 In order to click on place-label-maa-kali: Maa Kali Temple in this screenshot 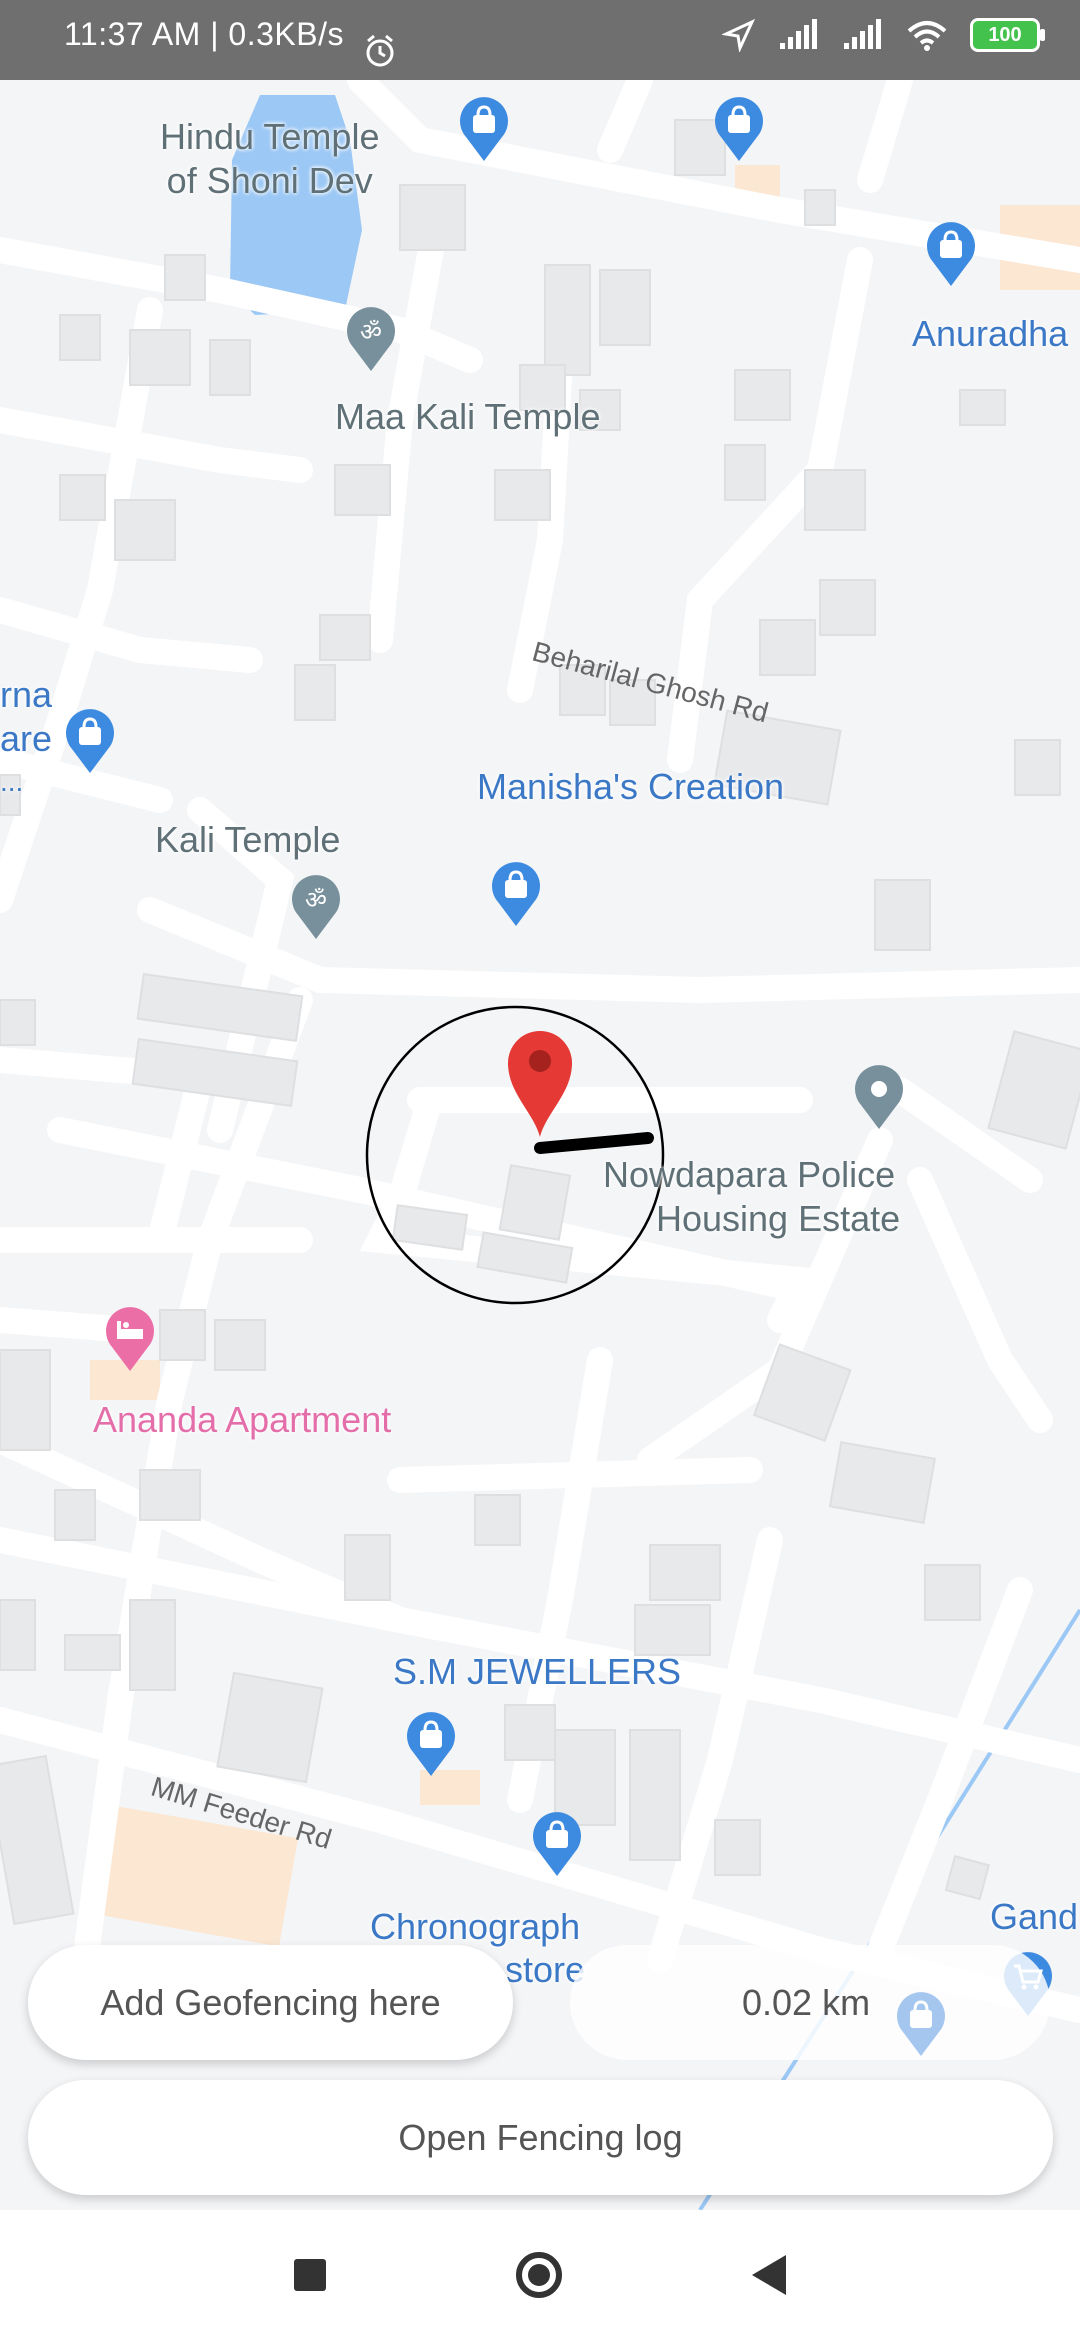, I will do `click(468, 416)`.